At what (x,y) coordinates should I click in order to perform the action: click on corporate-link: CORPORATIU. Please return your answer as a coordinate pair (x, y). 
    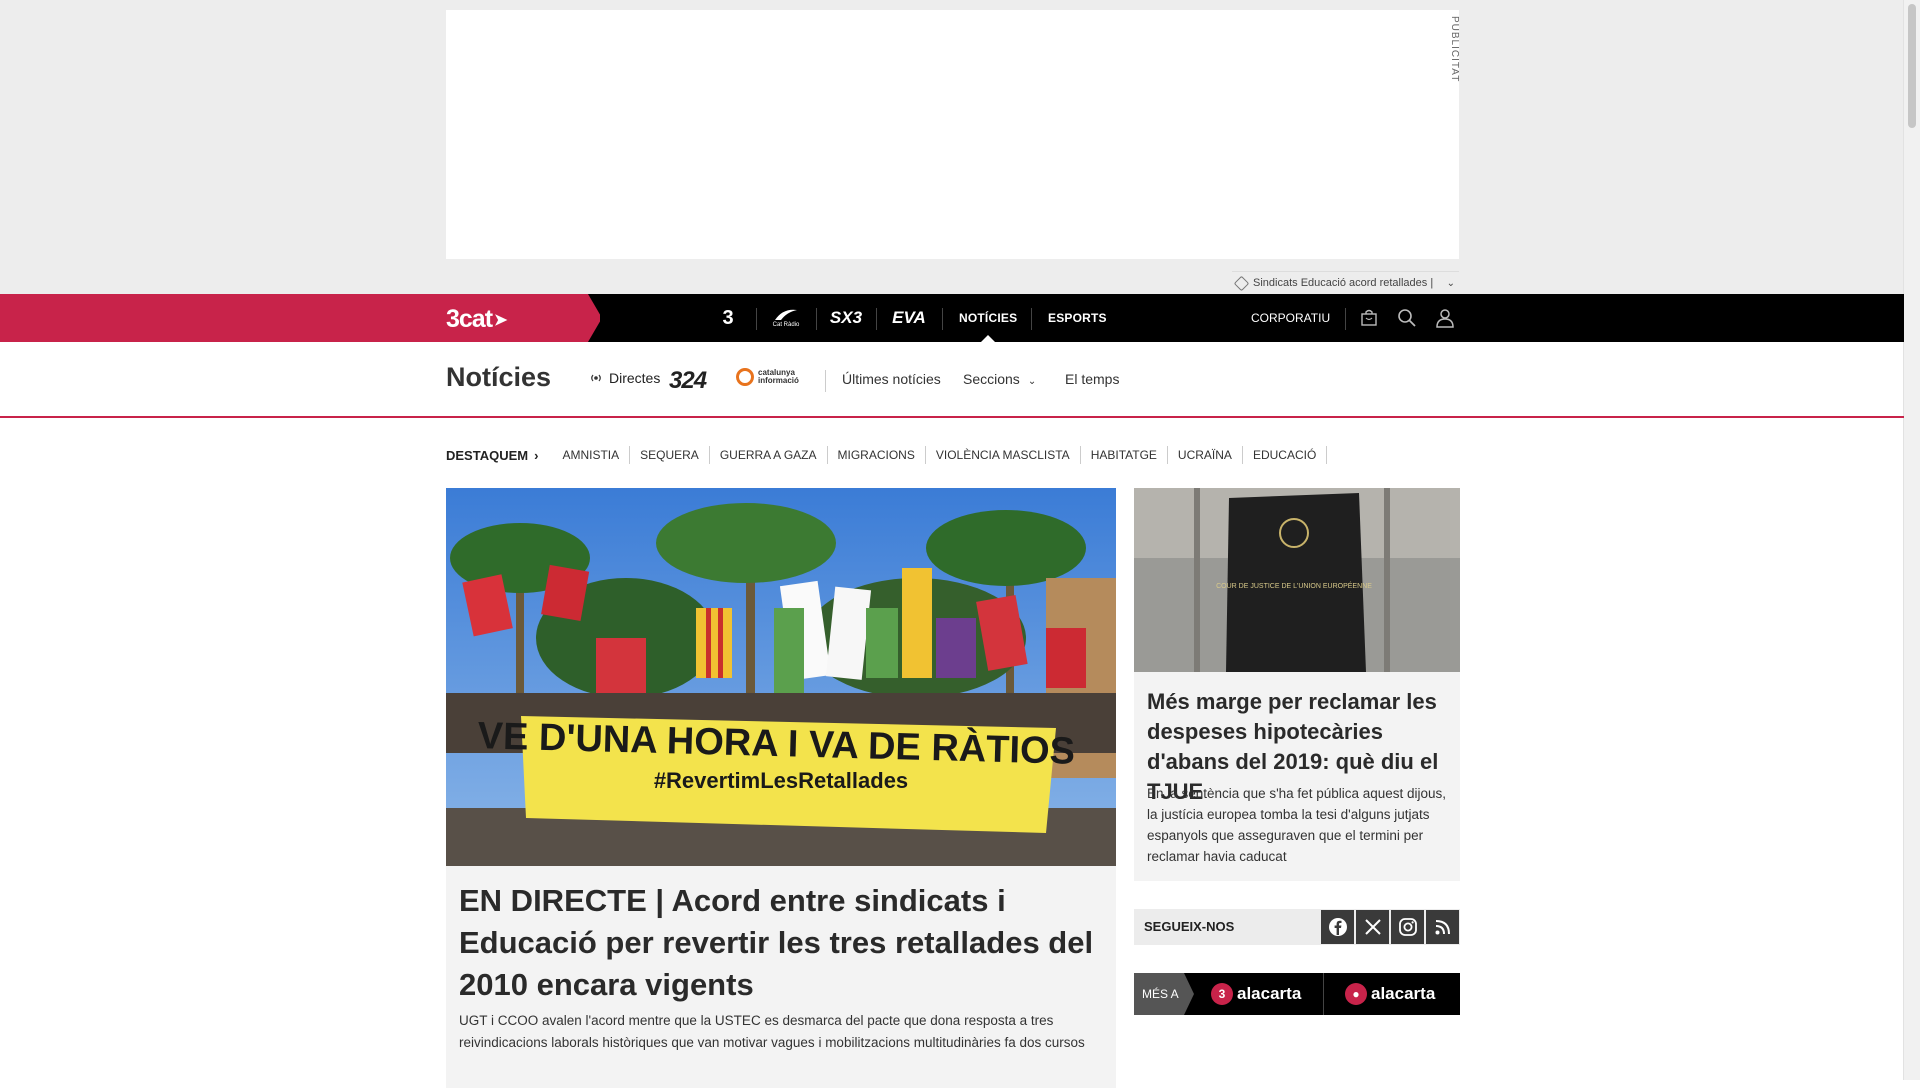
    Looking at the image, I should click on (1290, 318).